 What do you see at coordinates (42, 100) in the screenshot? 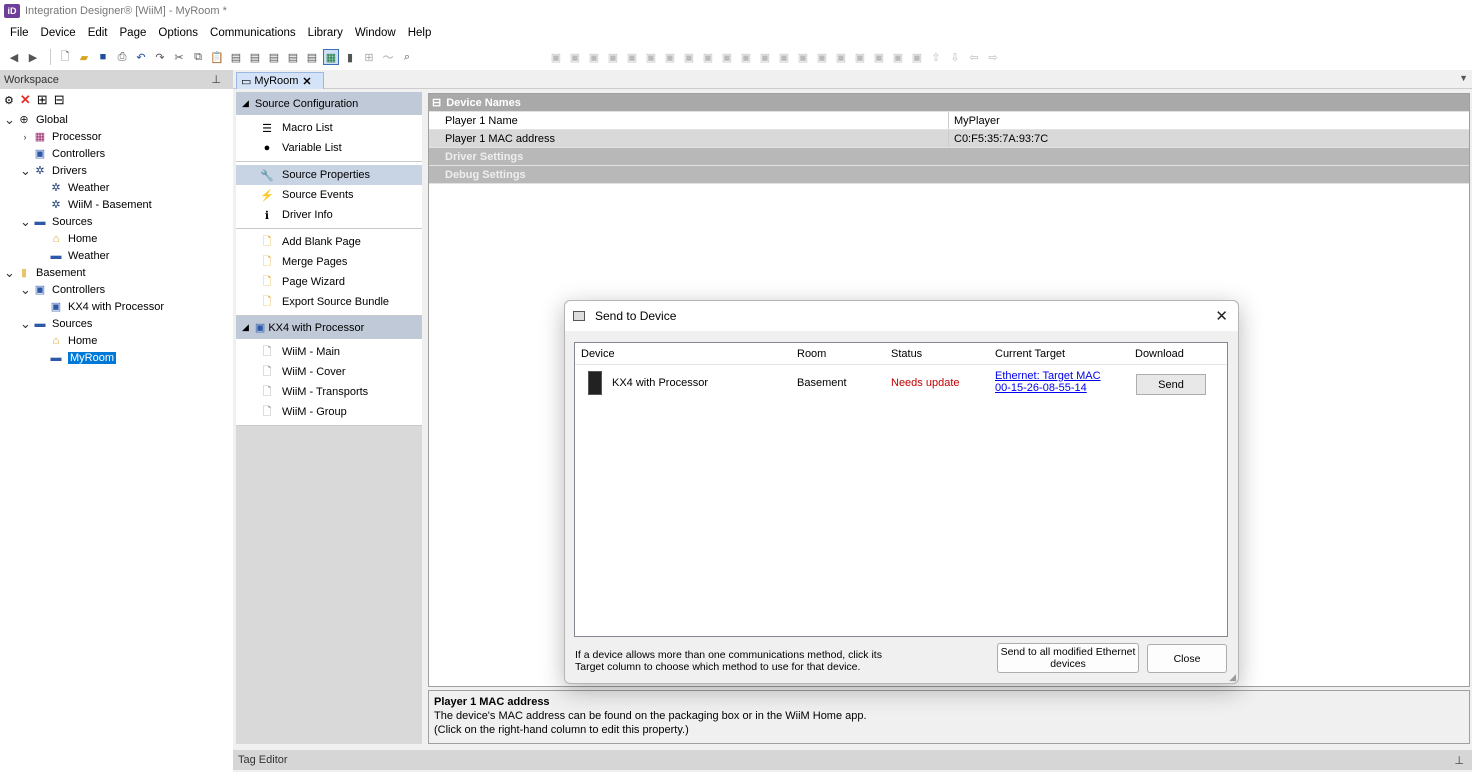
I see `expand-all-icon: ⊞` at bounding box center [42, 100].